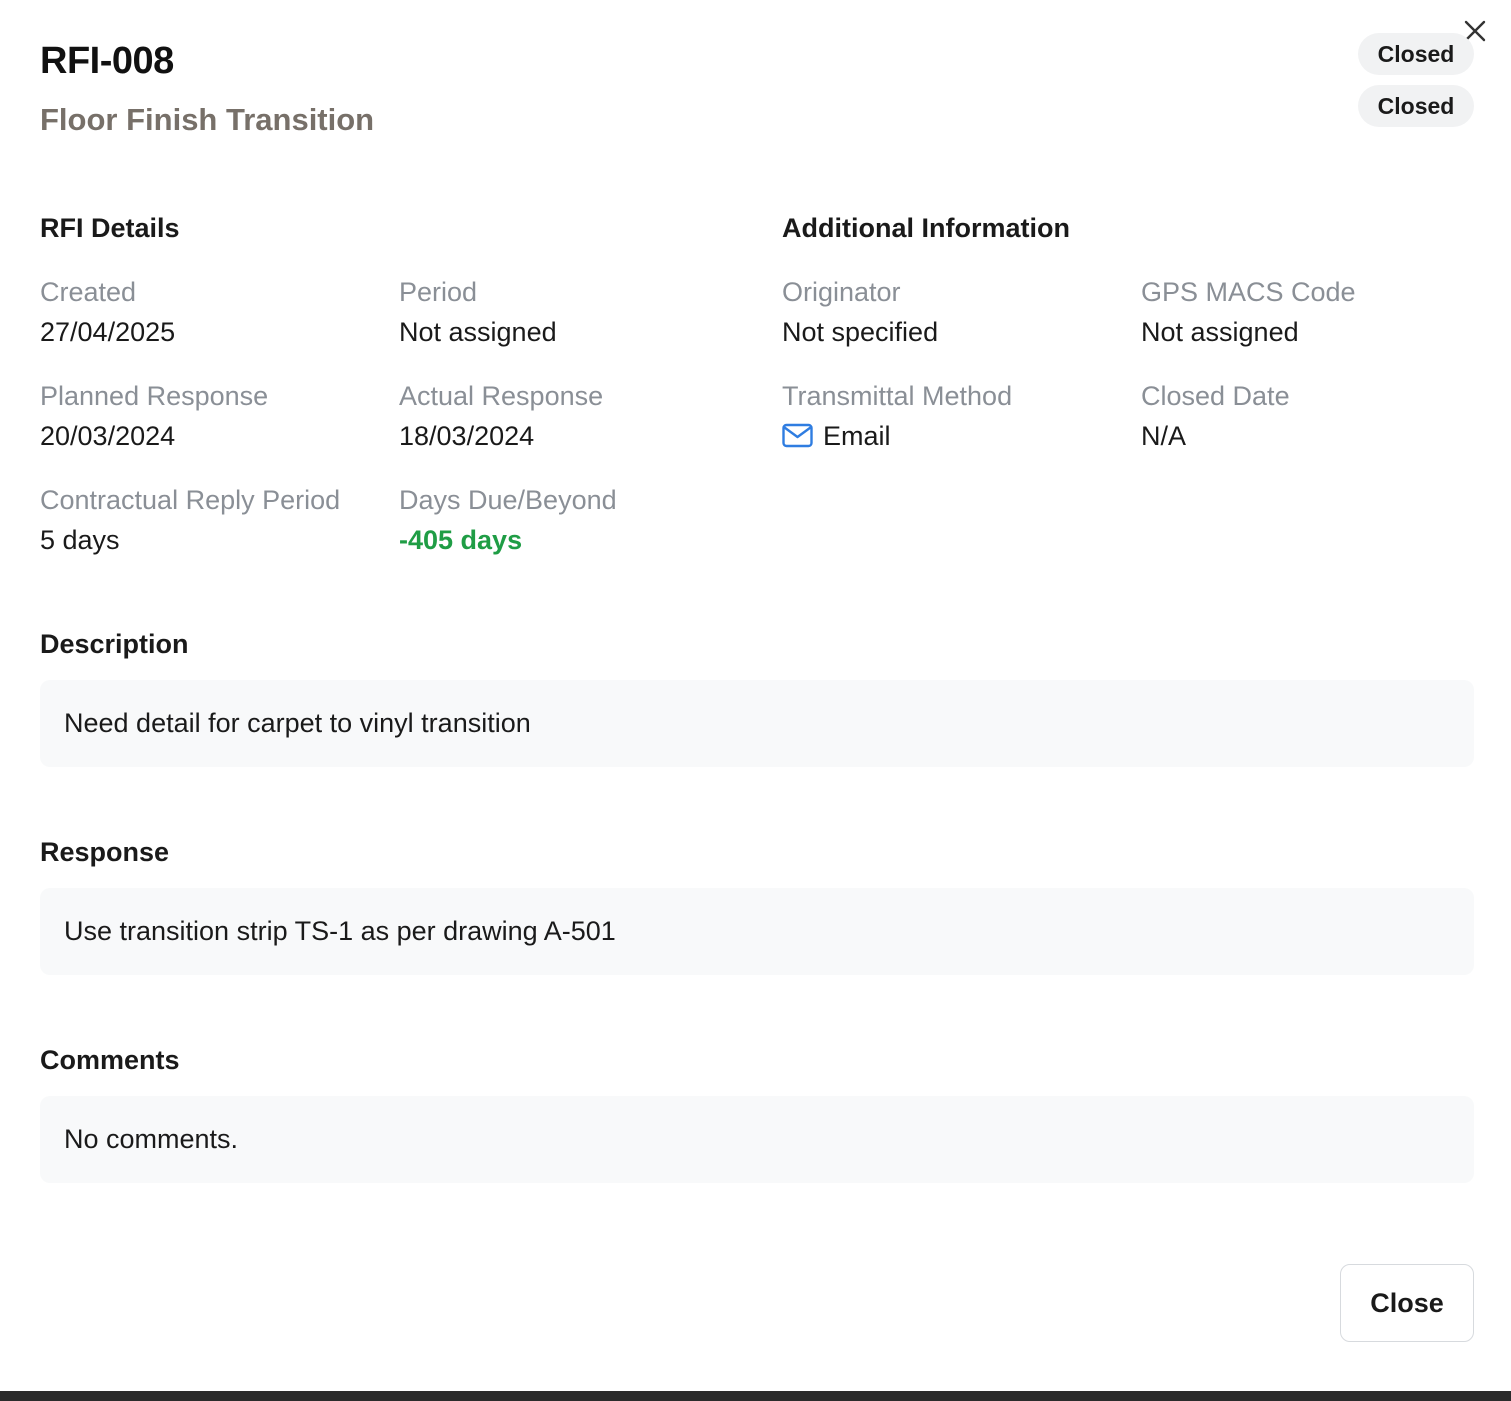 The image size is (1511, 1401). Describe the element at coordinates (897, 396) in the screenshot. I see `transmittal-method-label: Transmittal Method` at that location.